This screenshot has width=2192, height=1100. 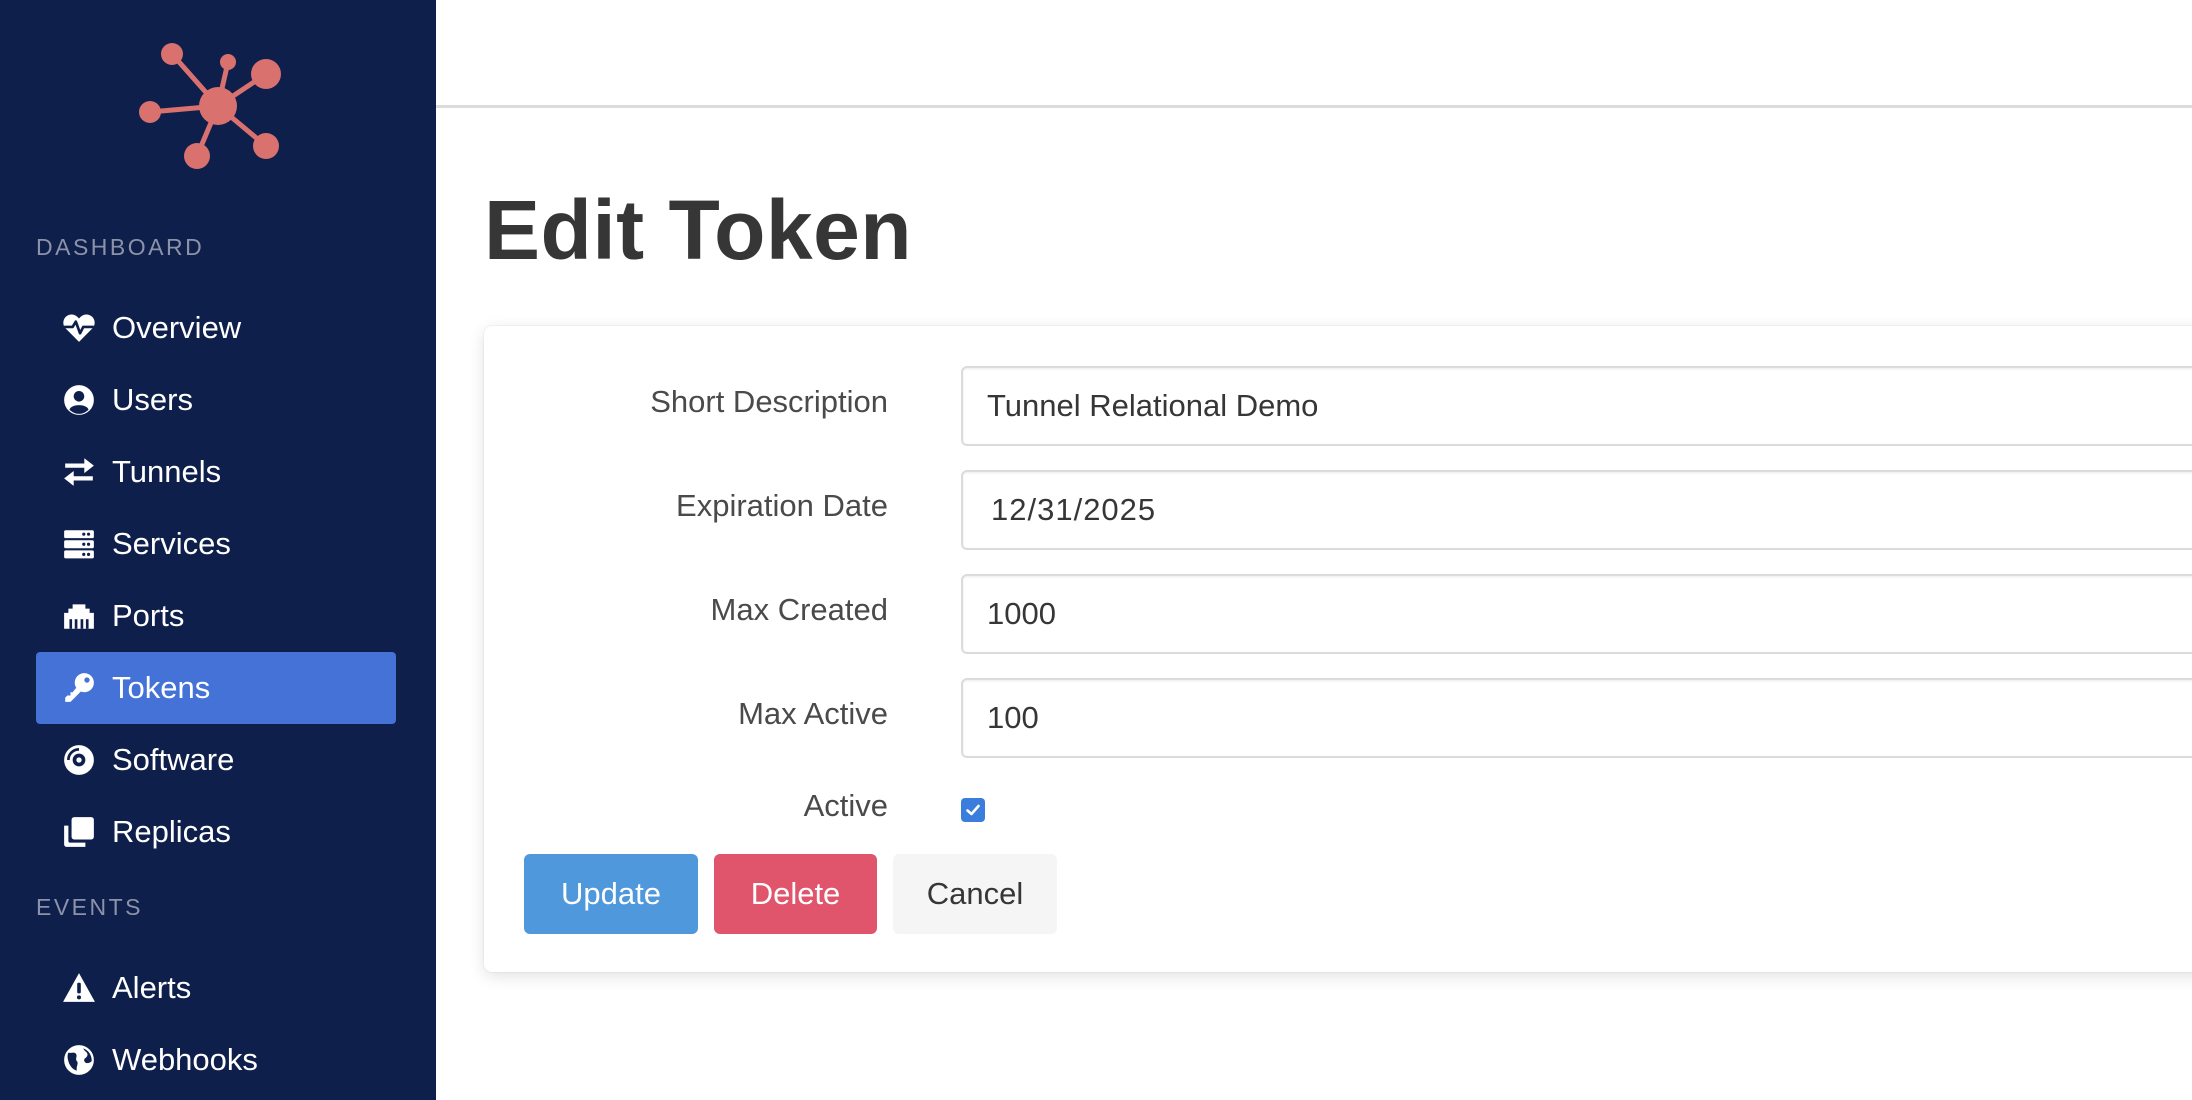 I want to click on active-checkbox, so click(x=973, y=810).